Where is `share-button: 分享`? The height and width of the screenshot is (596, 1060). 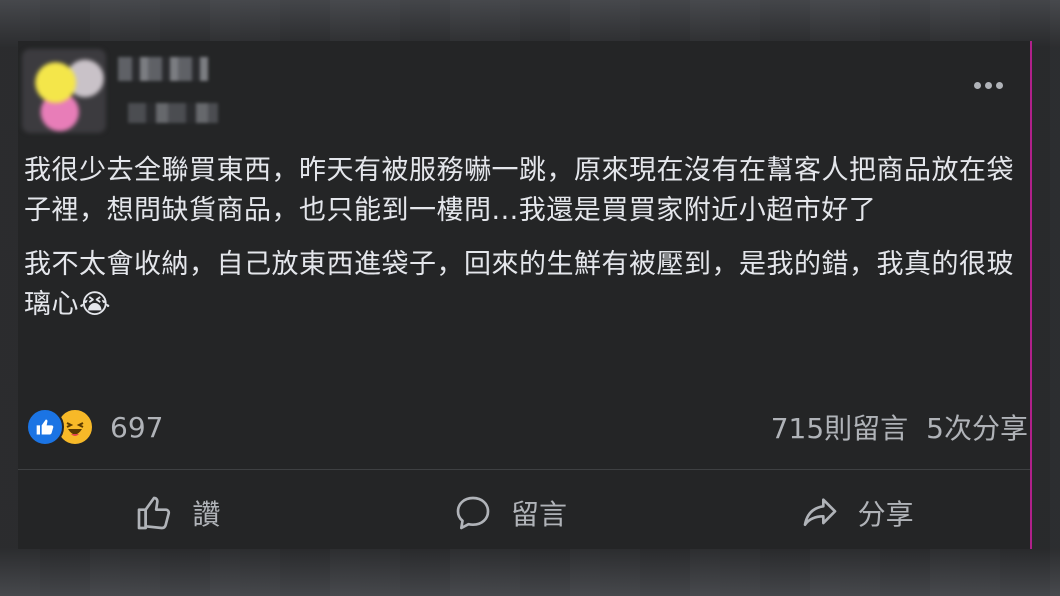
share-button: 分享 is located at coordinates (857, 513).